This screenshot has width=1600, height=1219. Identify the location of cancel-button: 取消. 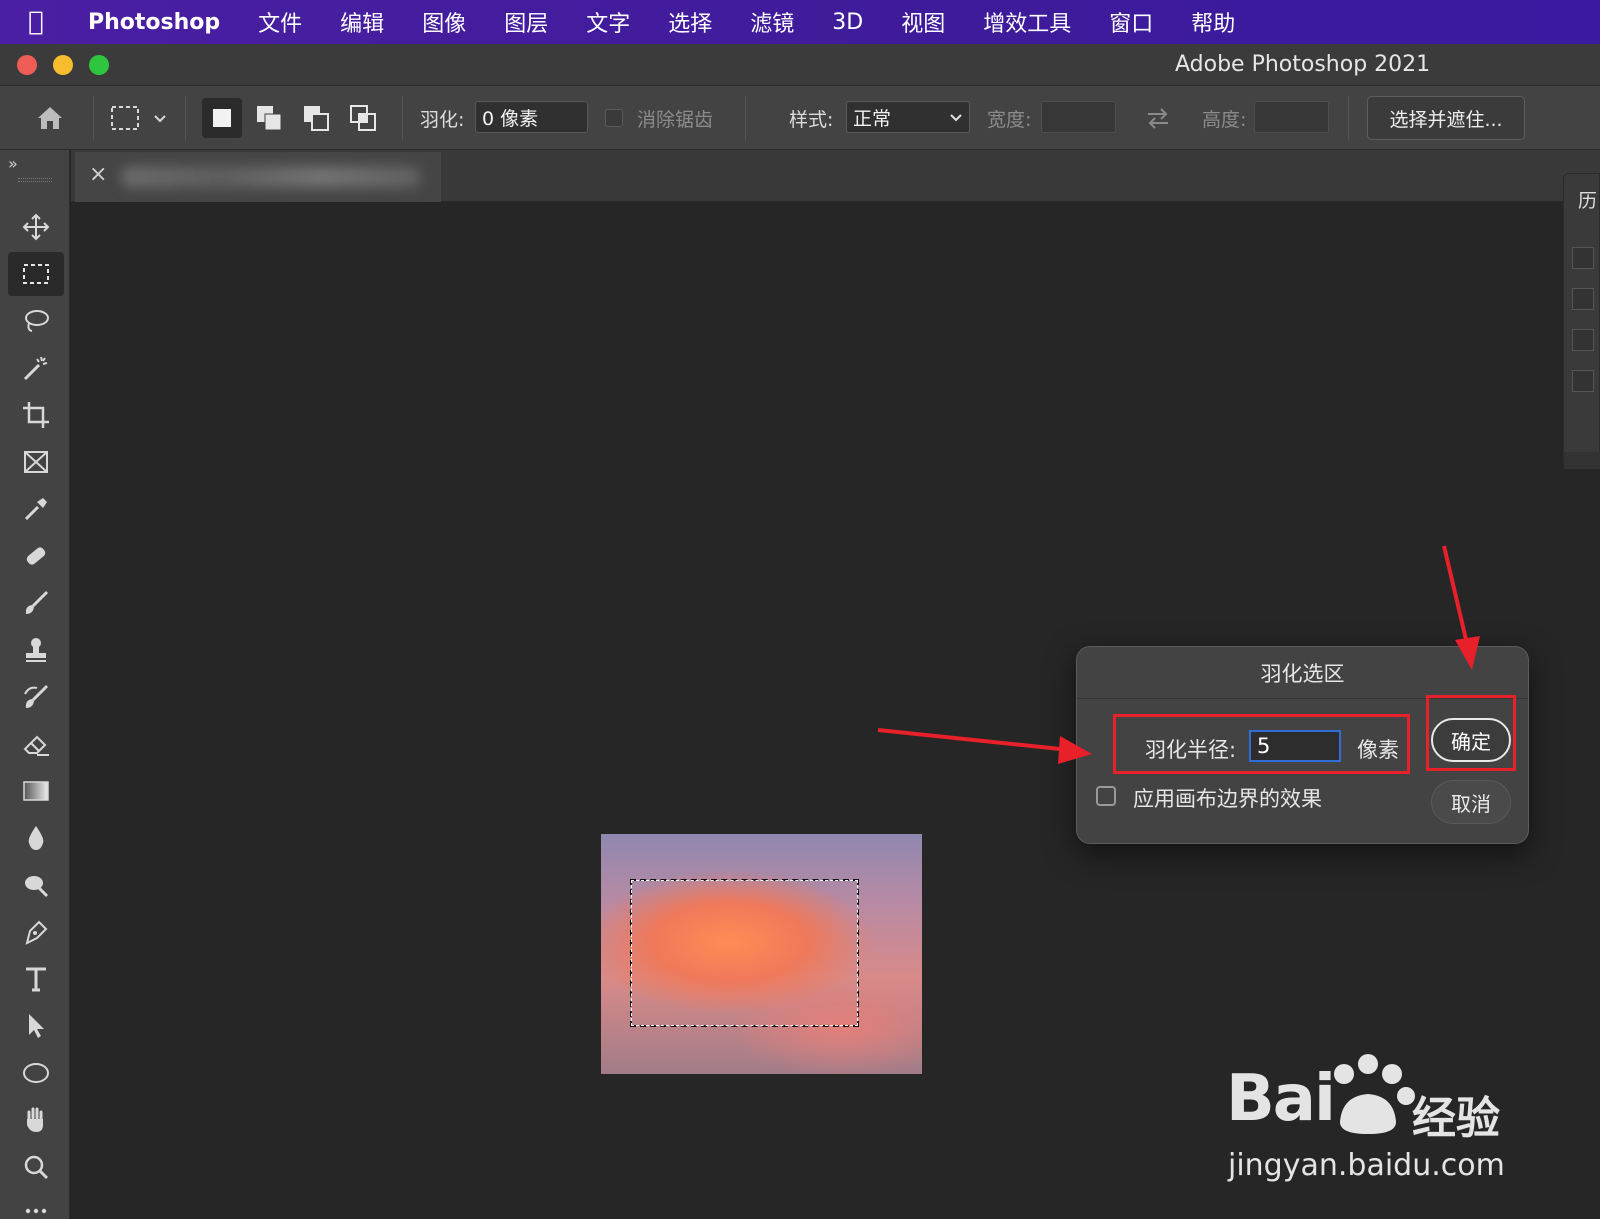
(1471, 802).